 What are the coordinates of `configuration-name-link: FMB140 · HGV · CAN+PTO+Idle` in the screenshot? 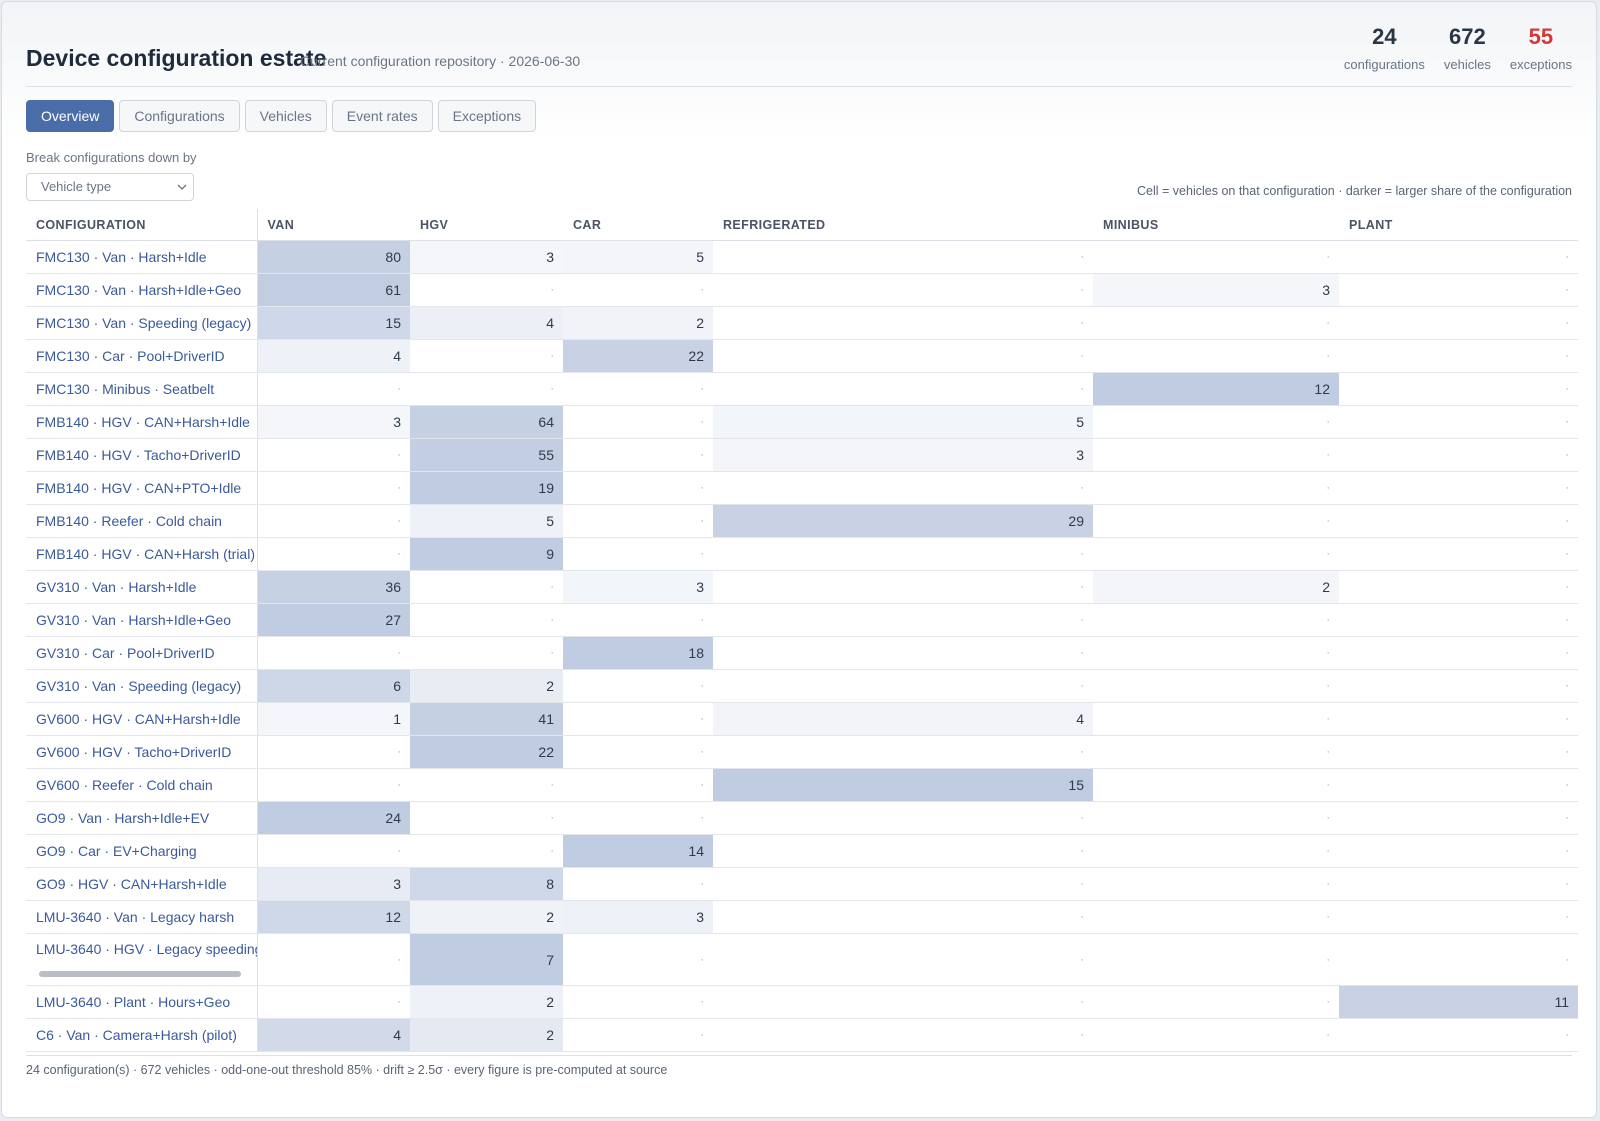 It's located at (142, 488).